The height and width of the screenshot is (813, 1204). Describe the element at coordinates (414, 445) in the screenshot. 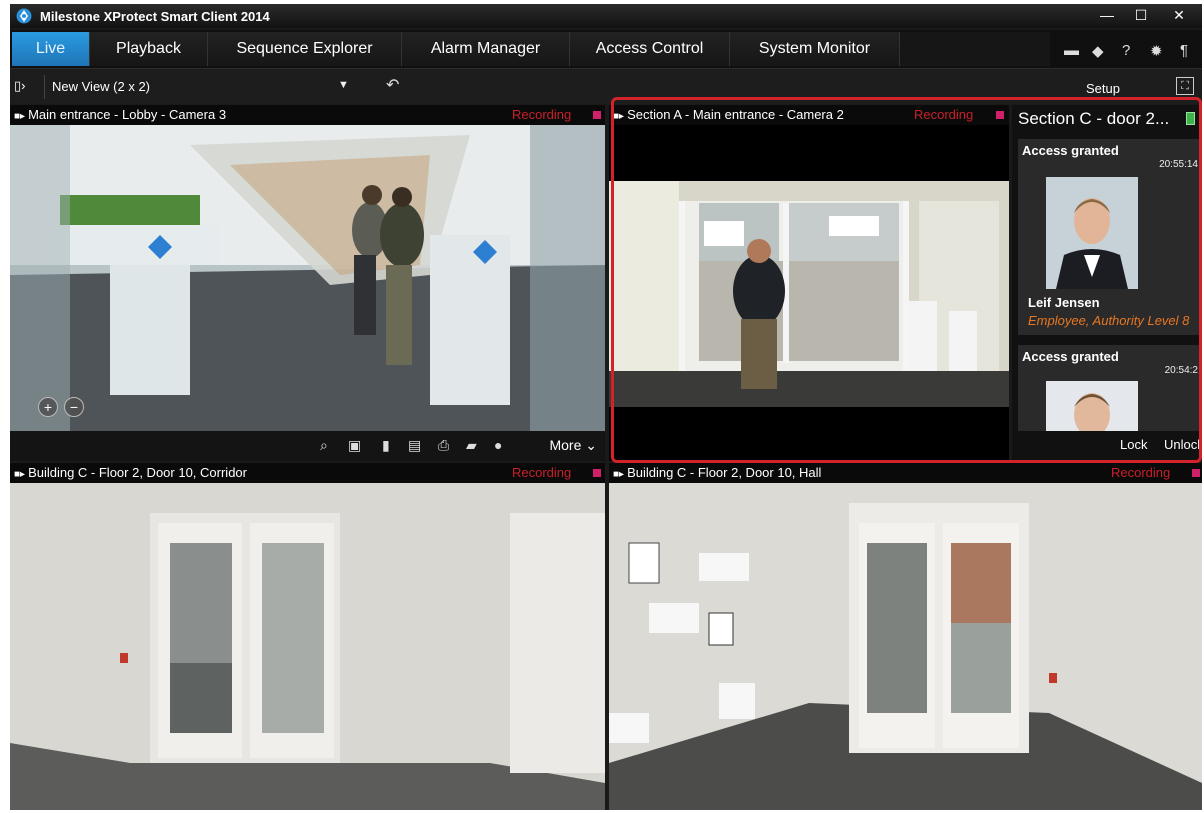

I see `save-icon: ▤` at that location.